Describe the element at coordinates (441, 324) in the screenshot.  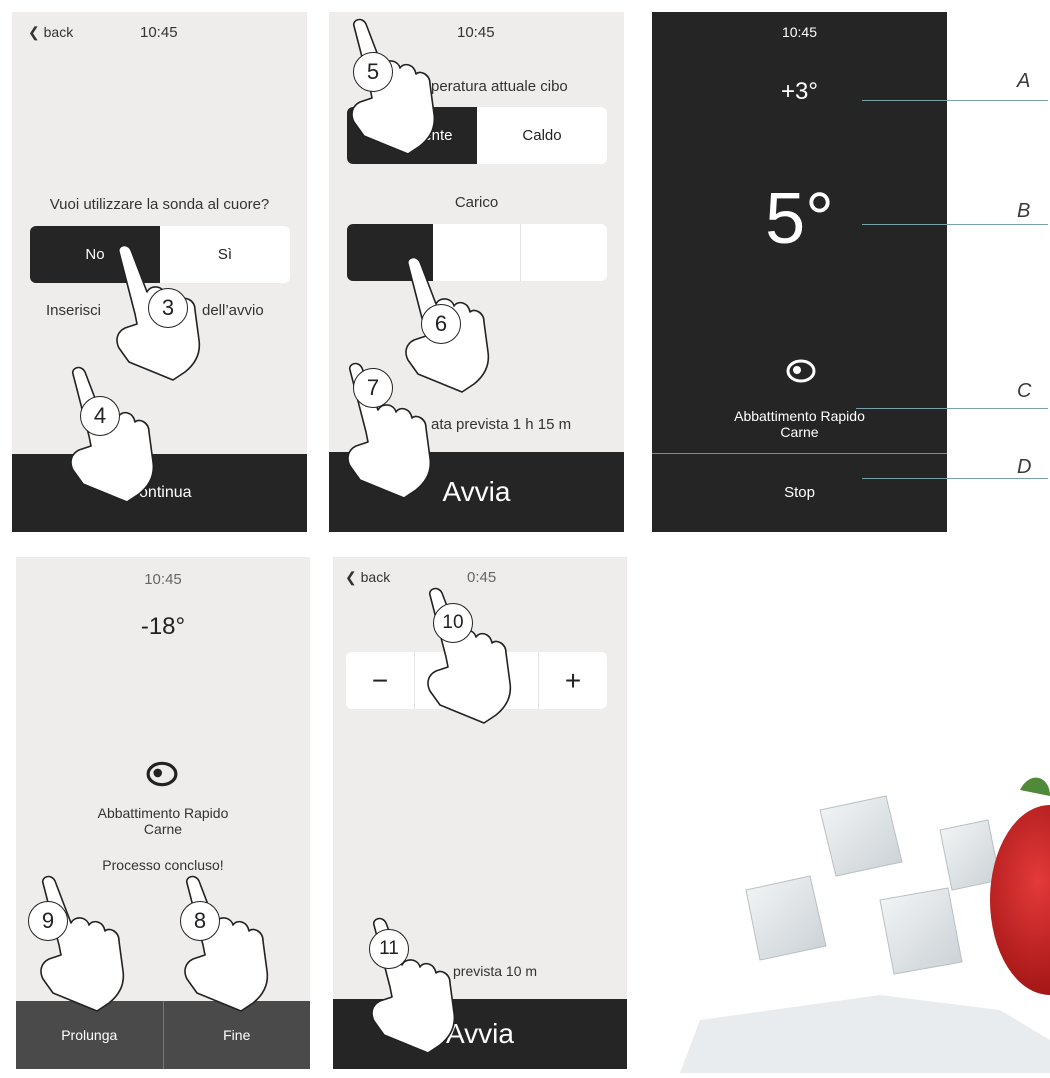
I see `step-6-badge: 6` at that location.